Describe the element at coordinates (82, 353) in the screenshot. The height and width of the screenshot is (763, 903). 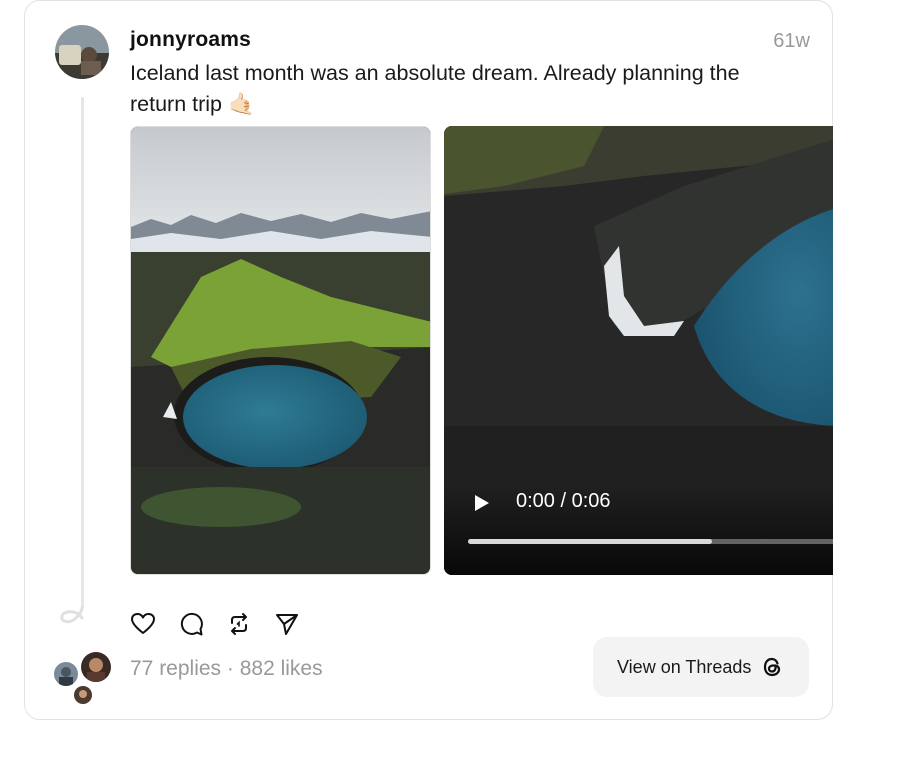
I see `thread-line` at that location.